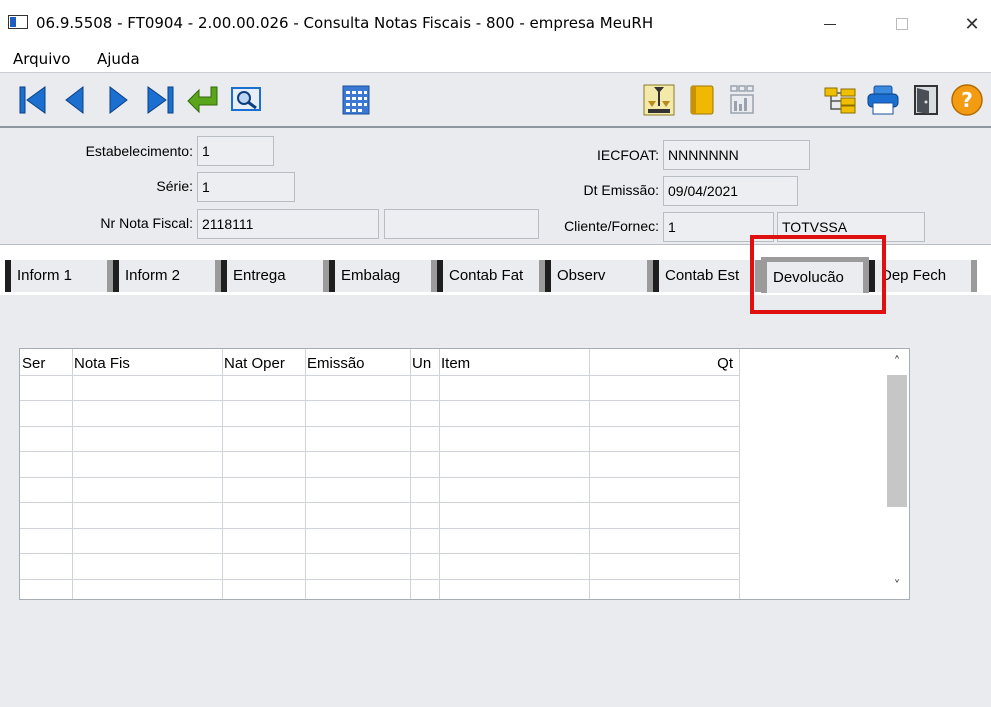 This screenshot has width=991, height=707. Describe the element at coordinates (818, 274) in the screenshot. I see `highlight-annotation` at that location.